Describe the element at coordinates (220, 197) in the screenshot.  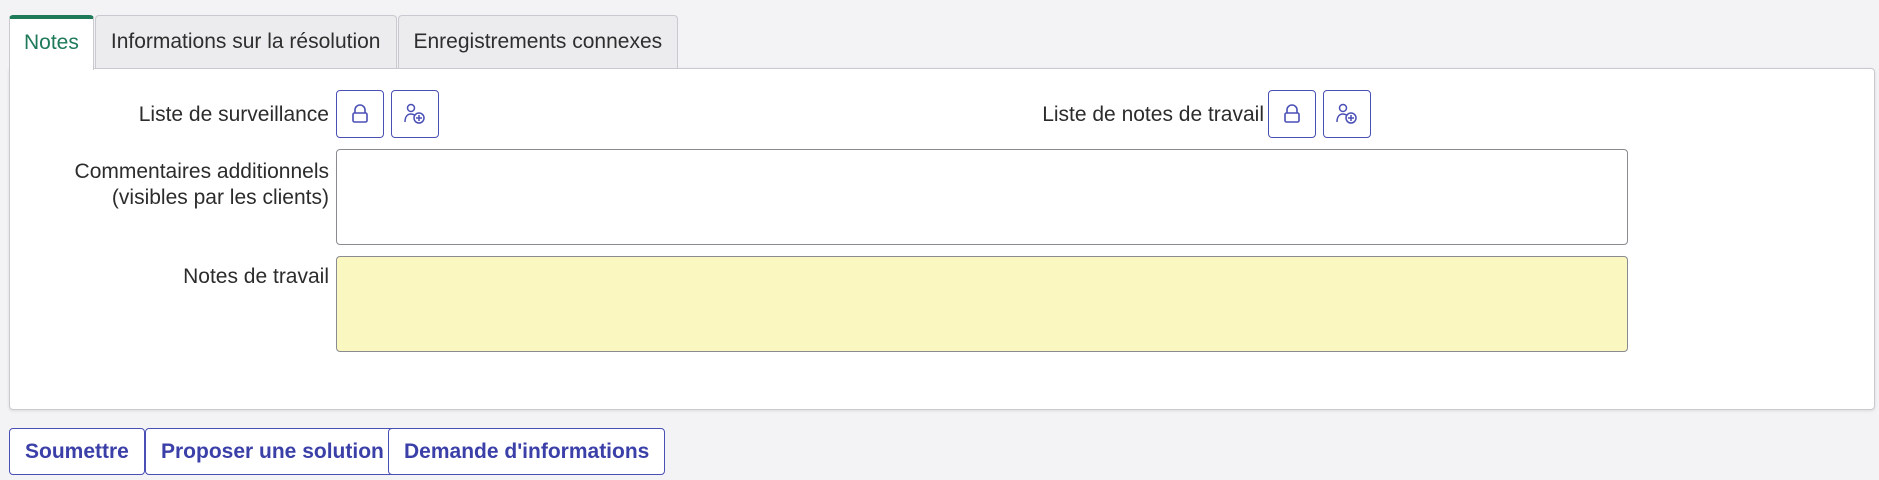
I see `additional-comments-label-line2: (visibles par les clients)` at that location.